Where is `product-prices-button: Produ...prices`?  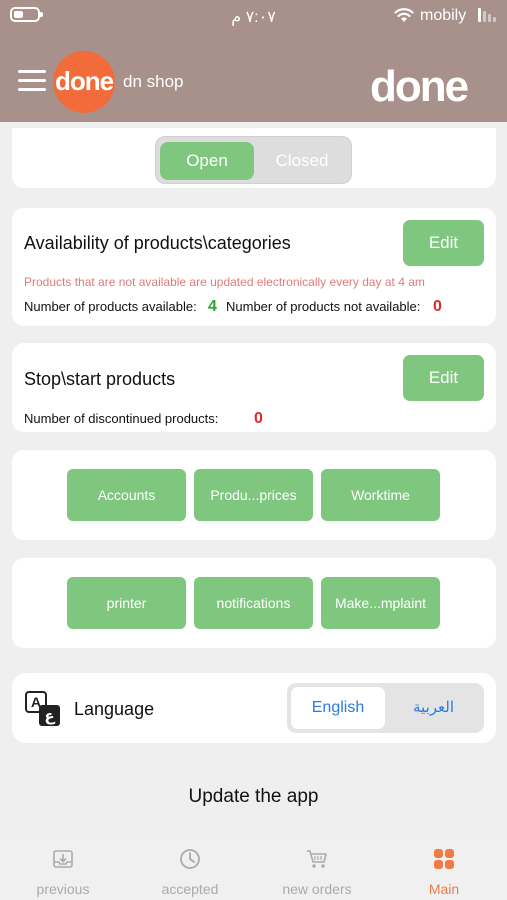
product-prices-button: Produ...prices is located at coordinates (253, 495).